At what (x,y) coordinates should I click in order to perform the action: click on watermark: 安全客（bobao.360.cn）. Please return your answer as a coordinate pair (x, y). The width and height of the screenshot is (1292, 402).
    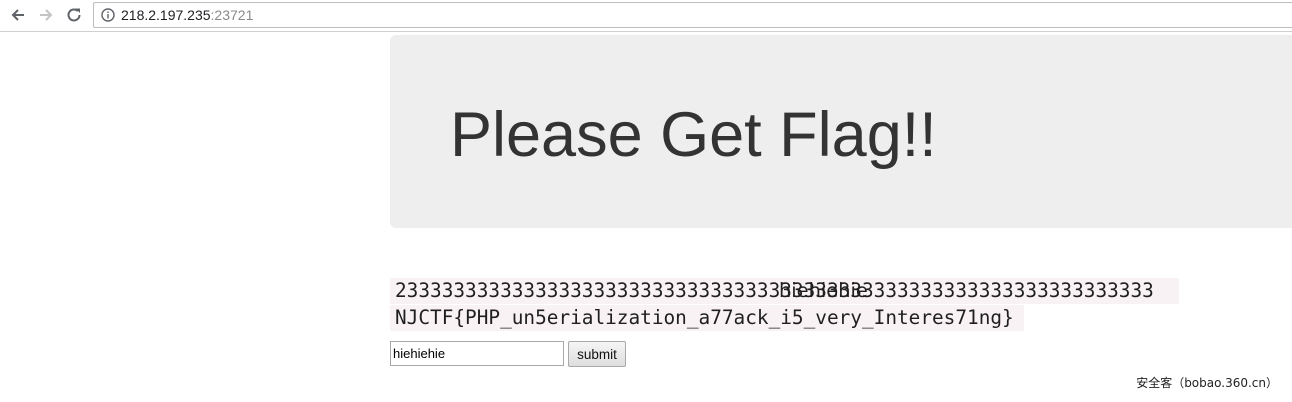
    Looking at the image, I should click on (1207, 383).